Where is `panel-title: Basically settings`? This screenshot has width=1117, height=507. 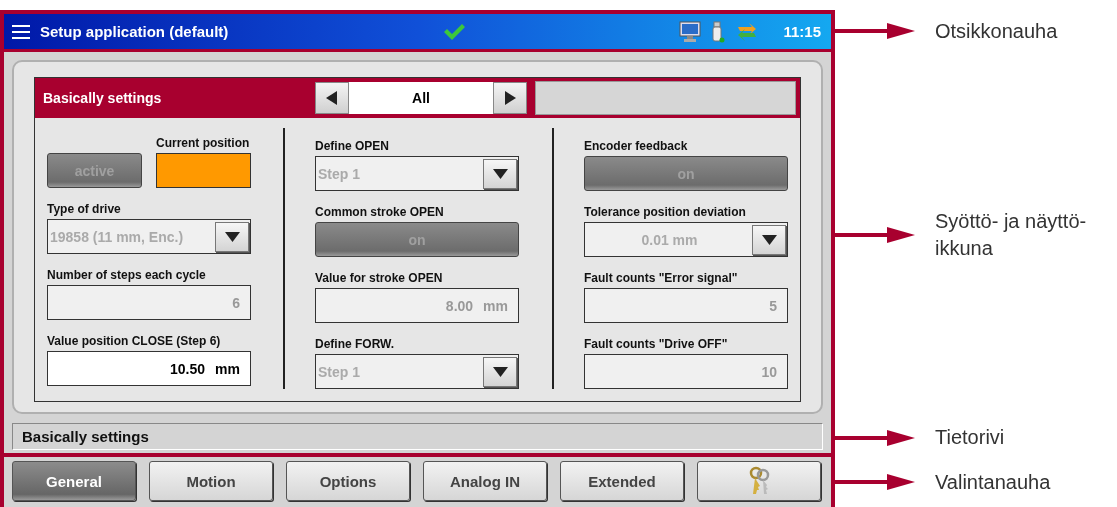
panel-title: Basically settings is located at coordinates (103, 98).